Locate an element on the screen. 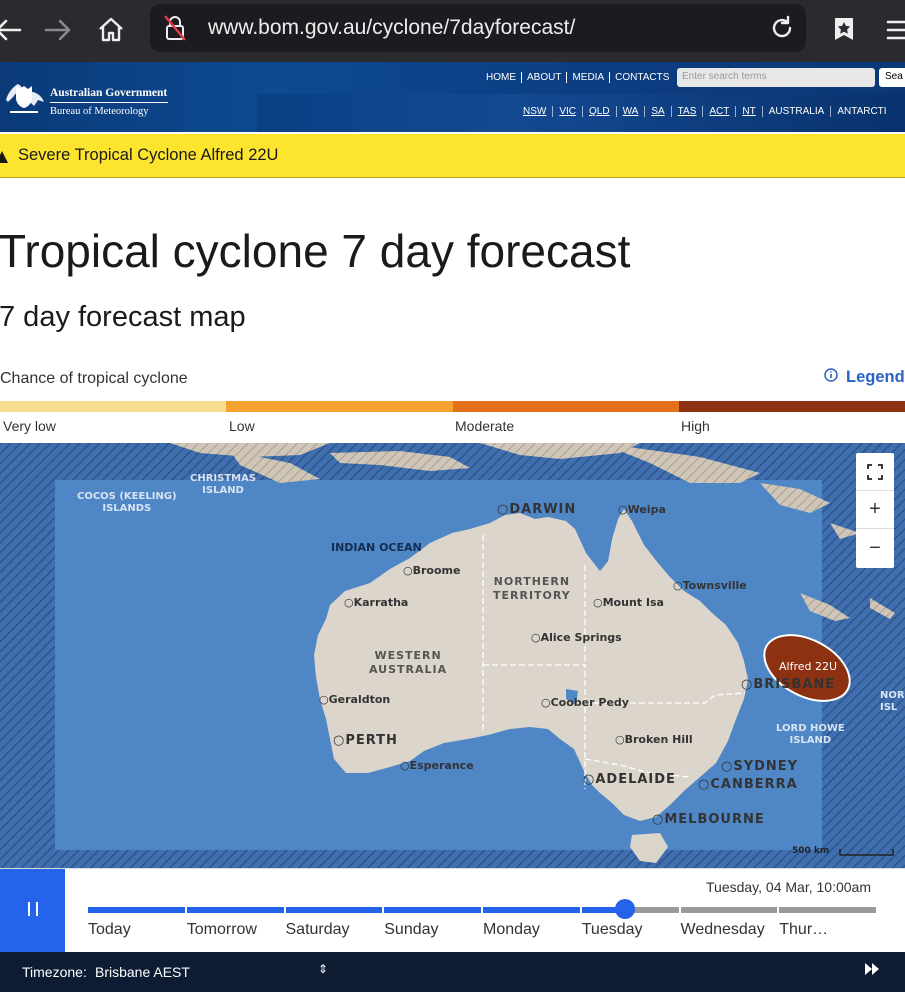 The height and width of the screenshot is (1000, 905). timeline-day-label: Today is located at coordinates (109, 930).